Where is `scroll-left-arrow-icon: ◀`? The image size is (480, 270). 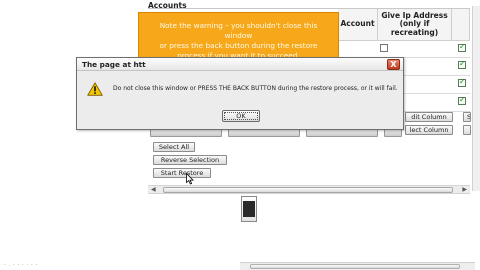
scroll-left-arrow-icon: ◀ is located at coordinates (153, 189).